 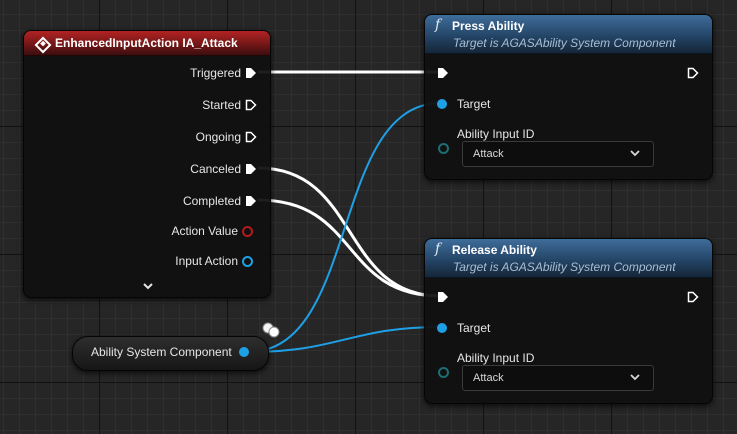 What do you see at coordinates (148, 286) in the screenshot?
I see `expand-chevron-icon` at bounding box center [148, 286].